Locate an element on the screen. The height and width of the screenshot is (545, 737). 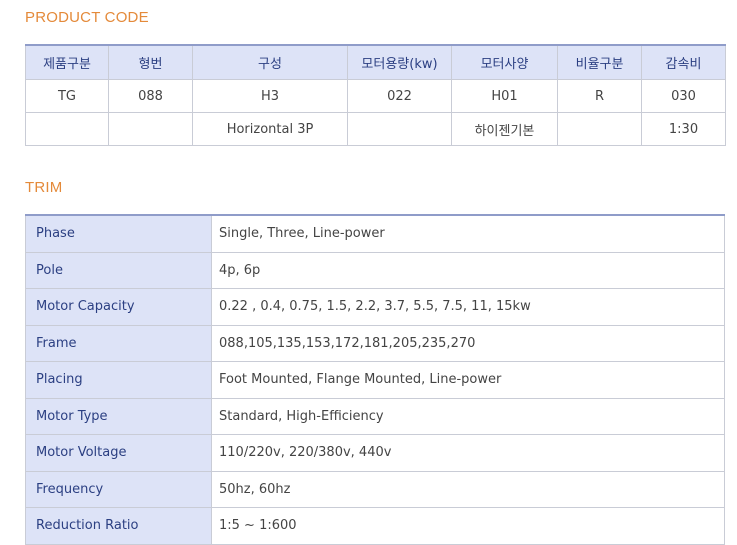
trim-label: Reduction Ratio is located at coordinates (118, 526).